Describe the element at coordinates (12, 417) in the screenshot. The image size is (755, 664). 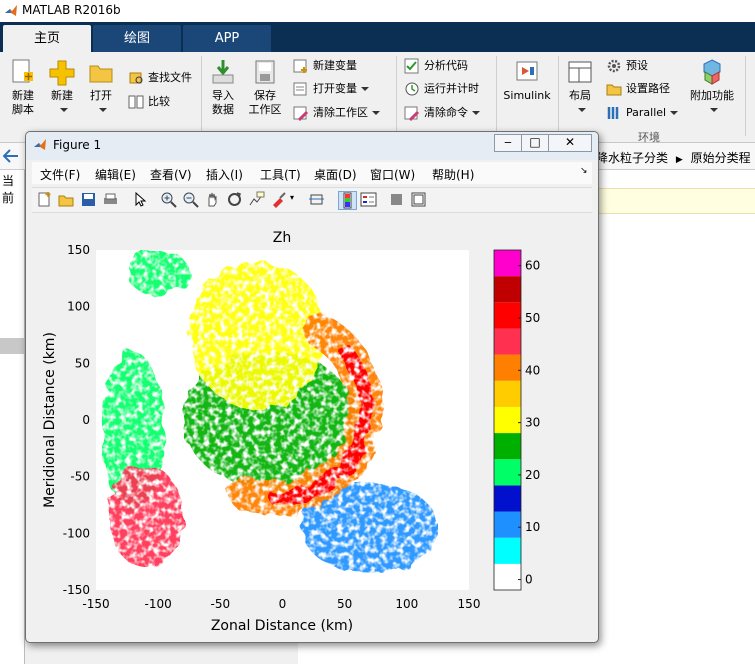
I see `current-folder-pane: 当前` at that location.